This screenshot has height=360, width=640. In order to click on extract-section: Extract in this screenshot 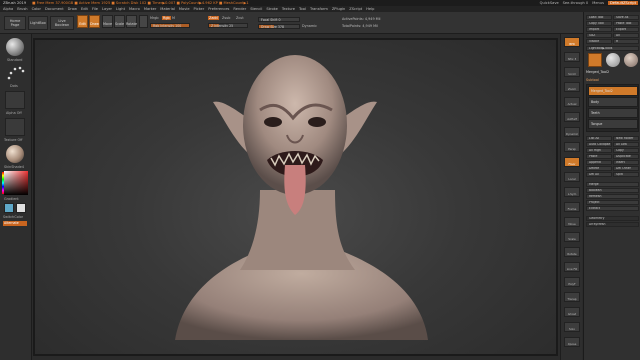, I will do `click(612, 208)`.